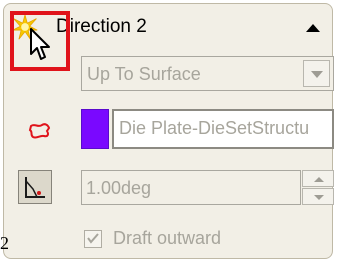 The width and height of the screenshot is (337, 263). I want to click on face-selection-field: Die Plate-DieSetStructu, so click(223, 129).